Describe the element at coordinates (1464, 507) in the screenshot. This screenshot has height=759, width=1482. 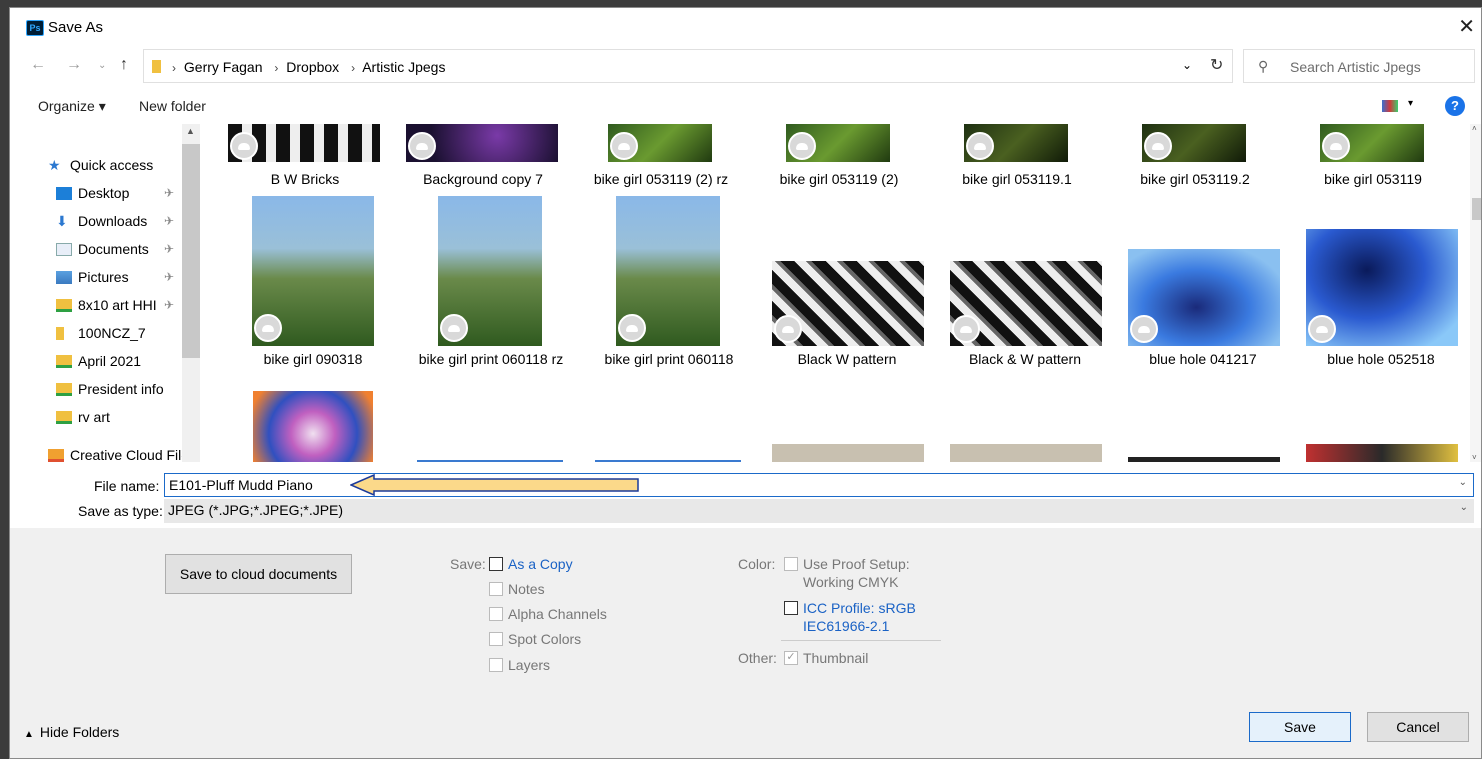
I see `save-as-type-dropdown-chevron-icon: ⌄` at that location.